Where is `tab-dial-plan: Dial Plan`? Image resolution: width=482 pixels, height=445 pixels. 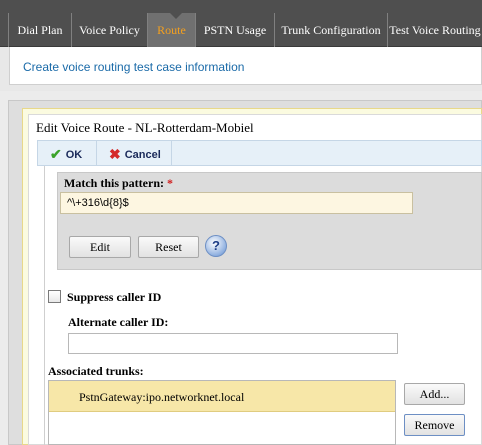
tab-dial-plan: Dial Plan is located at coordinates (39, 30).